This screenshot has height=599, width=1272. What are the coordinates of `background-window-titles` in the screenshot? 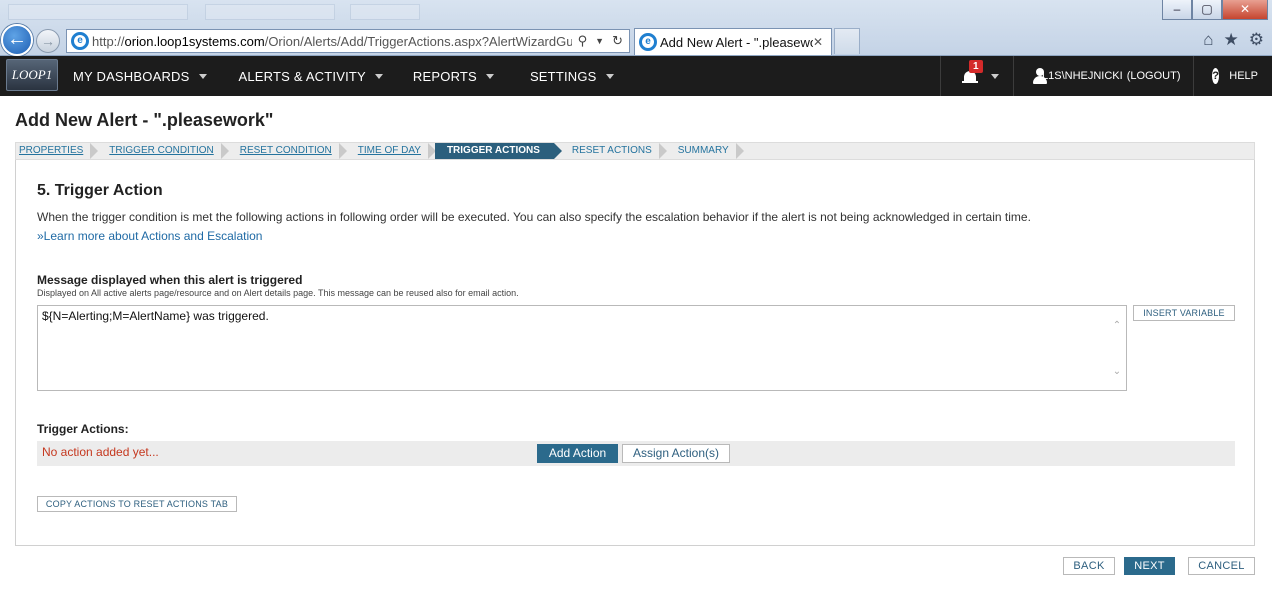 It's located at (280, 11).